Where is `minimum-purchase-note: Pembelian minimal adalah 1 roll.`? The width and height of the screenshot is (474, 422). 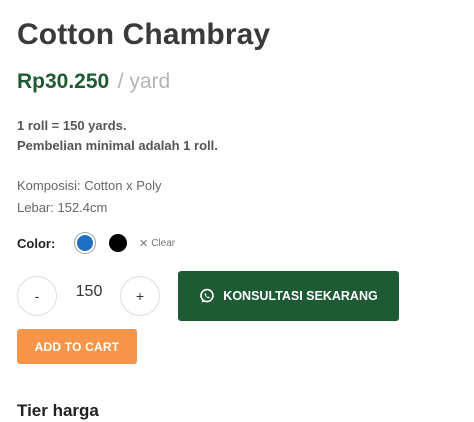 minimum-purchase-note: Pembelian minimal adalah 1 roll. is located at coordinates (117, 145).